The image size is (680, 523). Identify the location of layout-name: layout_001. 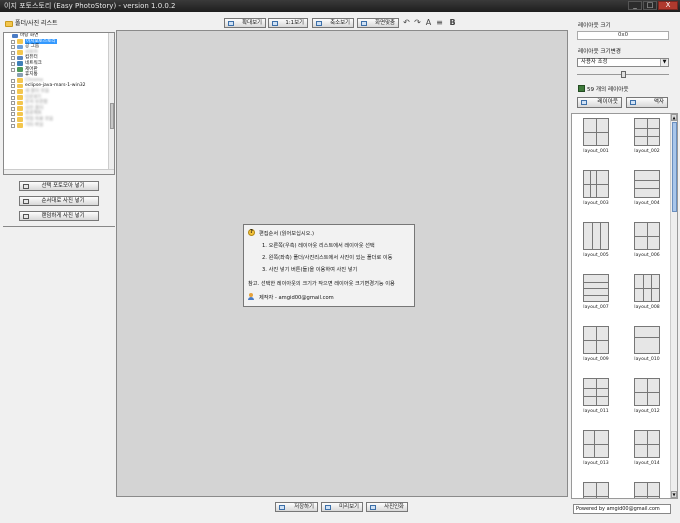
(596, 151).